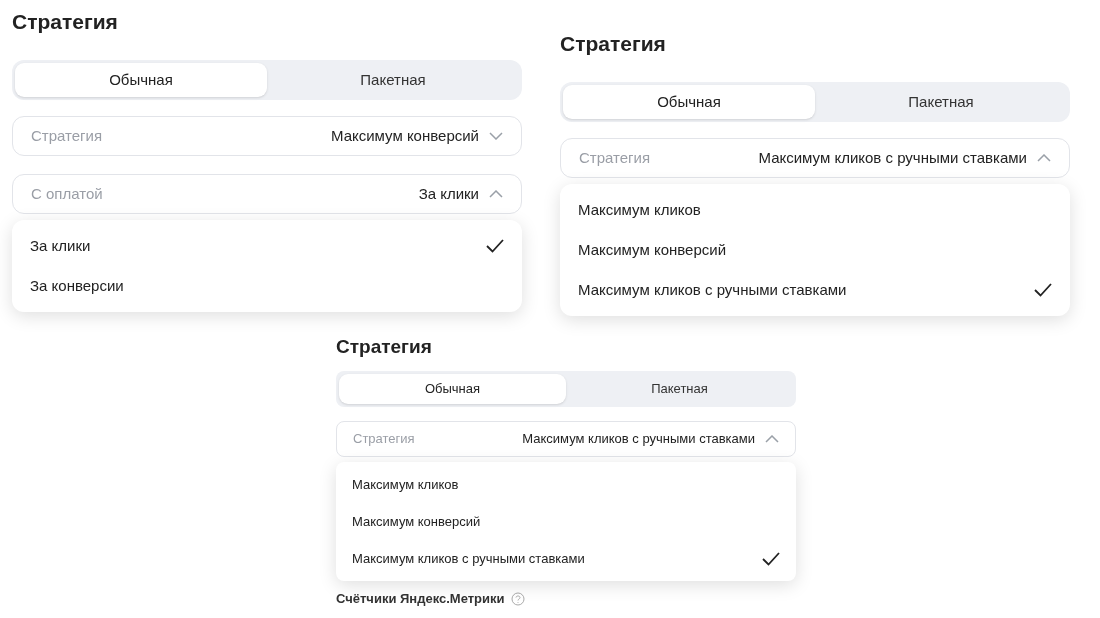 The height and width of the screenshot is (618, 1100). I want to click on dropdown-option: За клики, so click(267, 246).